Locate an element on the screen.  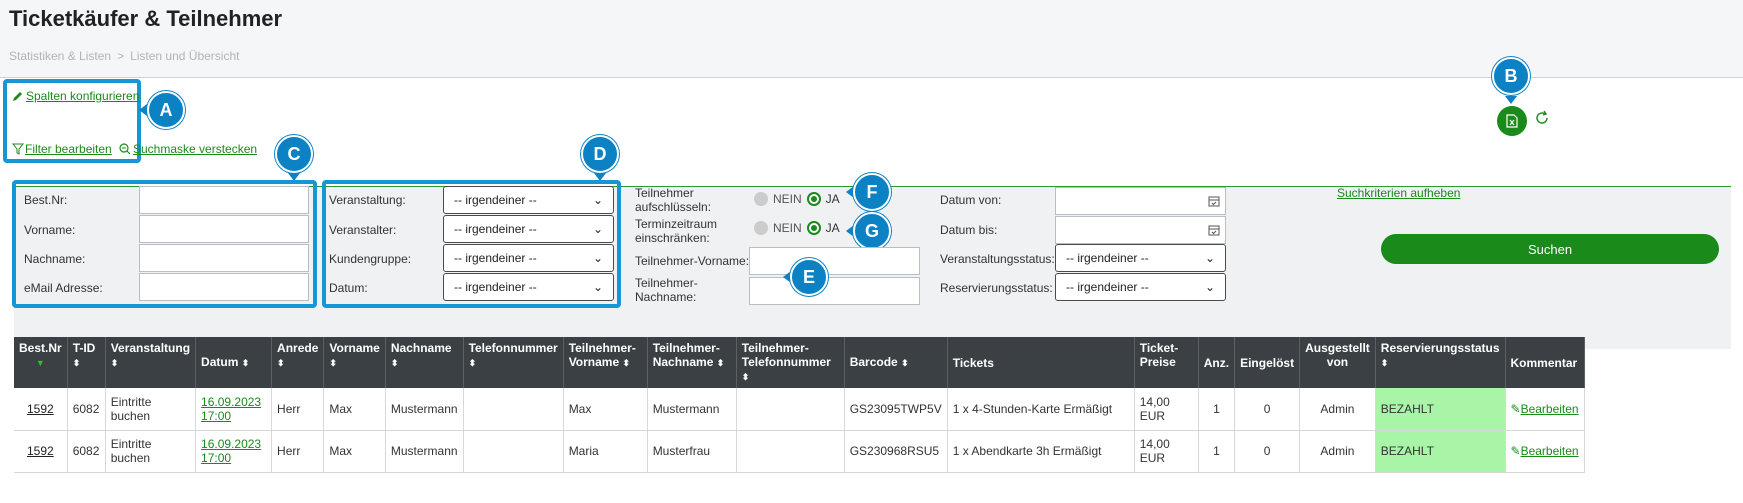
col-date-label: Datum is located at coordinates (220, 362).